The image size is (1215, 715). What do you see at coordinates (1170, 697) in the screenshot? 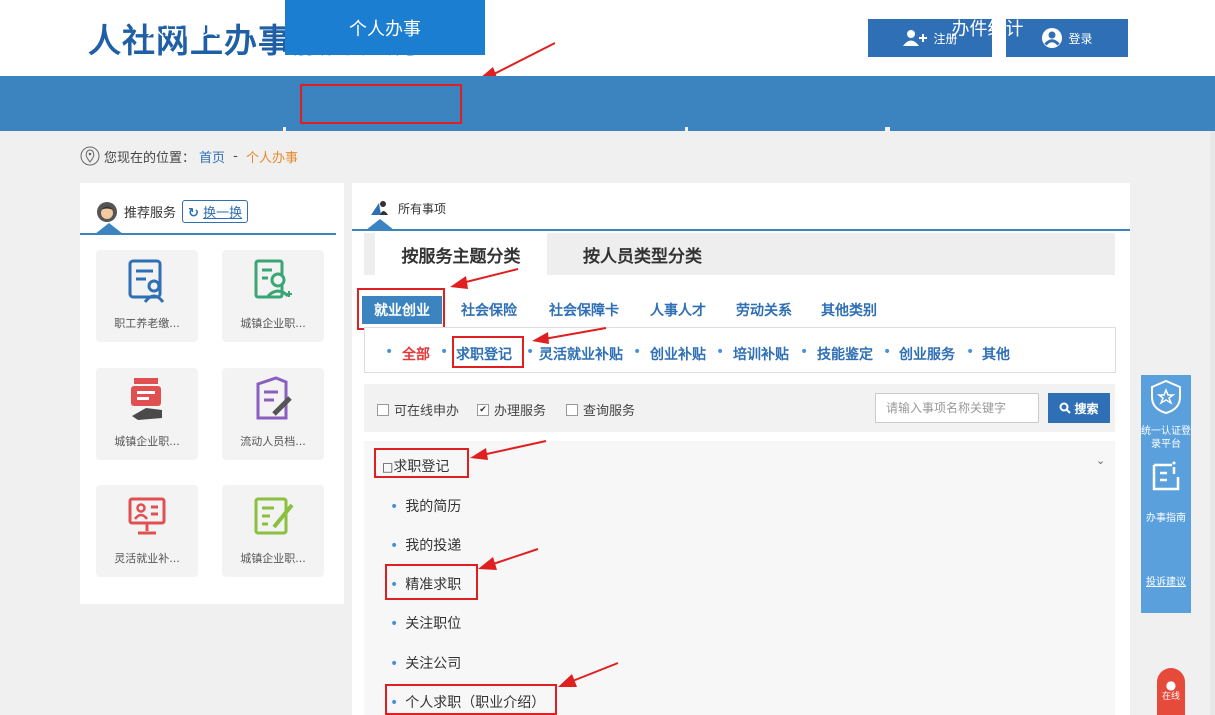
I see `online-label: 在线` at bounding box center [1170, 697].